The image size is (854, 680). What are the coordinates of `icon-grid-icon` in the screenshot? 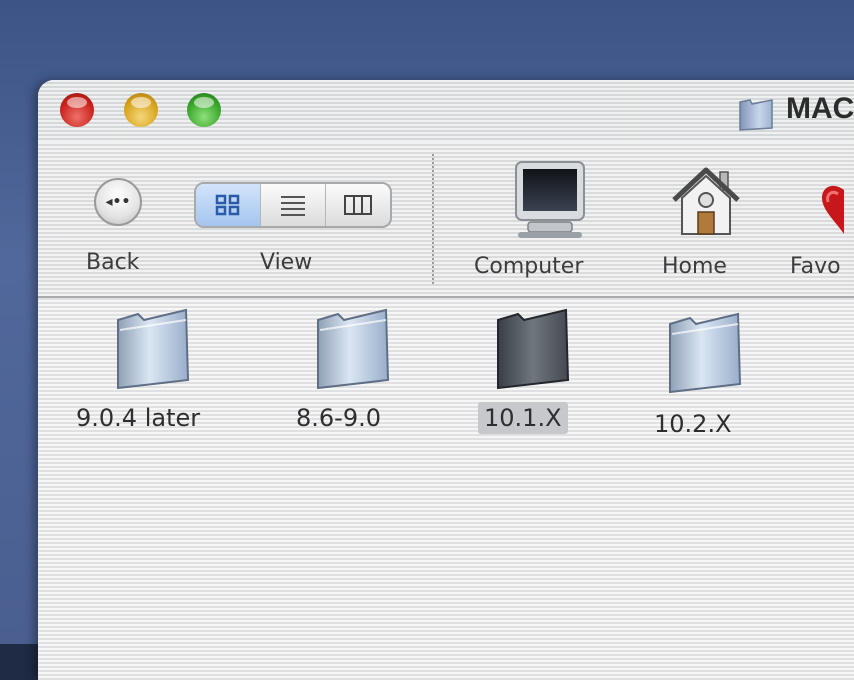 It's located at (227, 205).